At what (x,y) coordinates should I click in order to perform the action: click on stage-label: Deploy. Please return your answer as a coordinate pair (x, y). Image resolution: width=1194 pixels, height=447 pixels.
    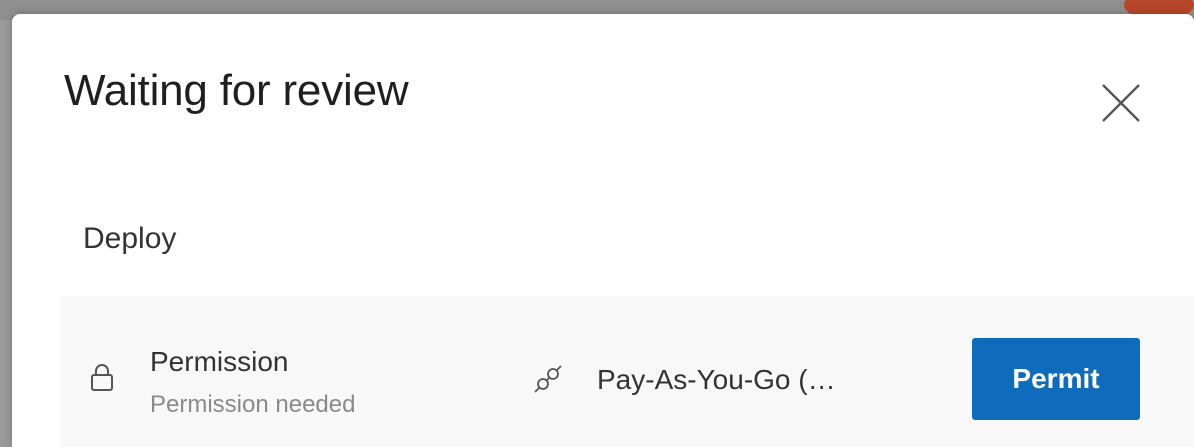
    Looking at the image, I should click on (130, 238).